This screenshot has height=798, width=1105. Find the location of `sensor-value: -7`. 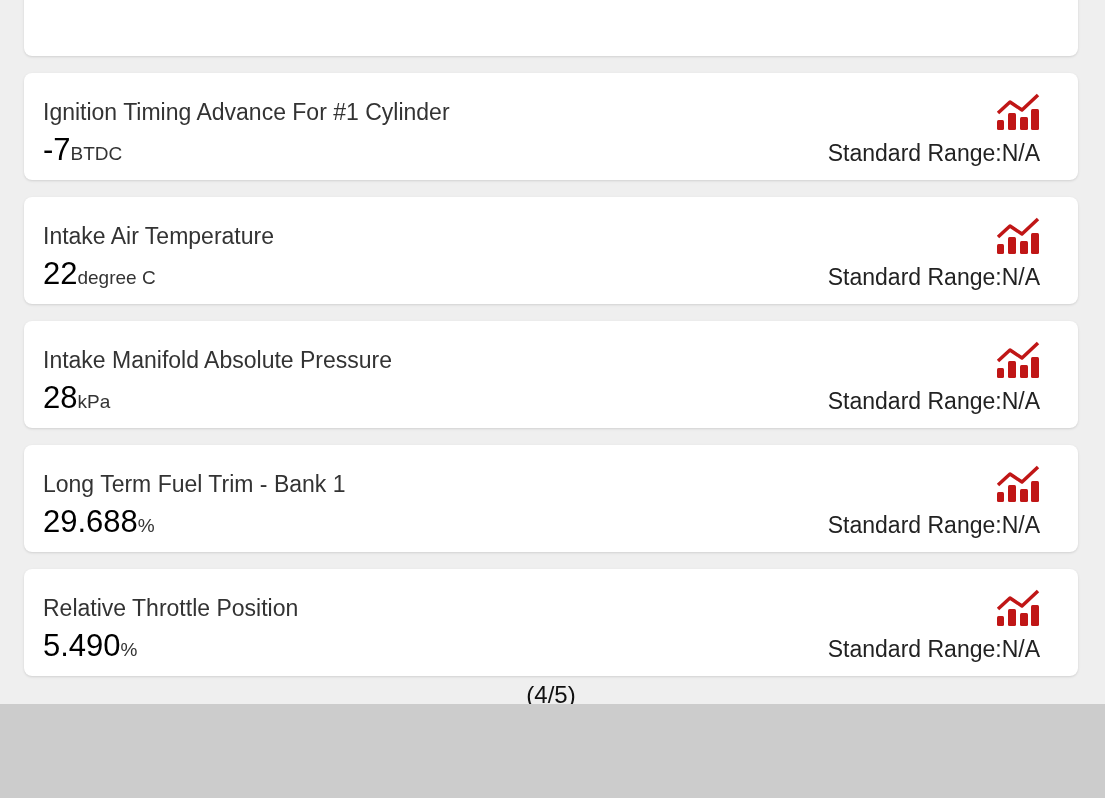

sensor-value: -7 is located at coordinates (57, 149).